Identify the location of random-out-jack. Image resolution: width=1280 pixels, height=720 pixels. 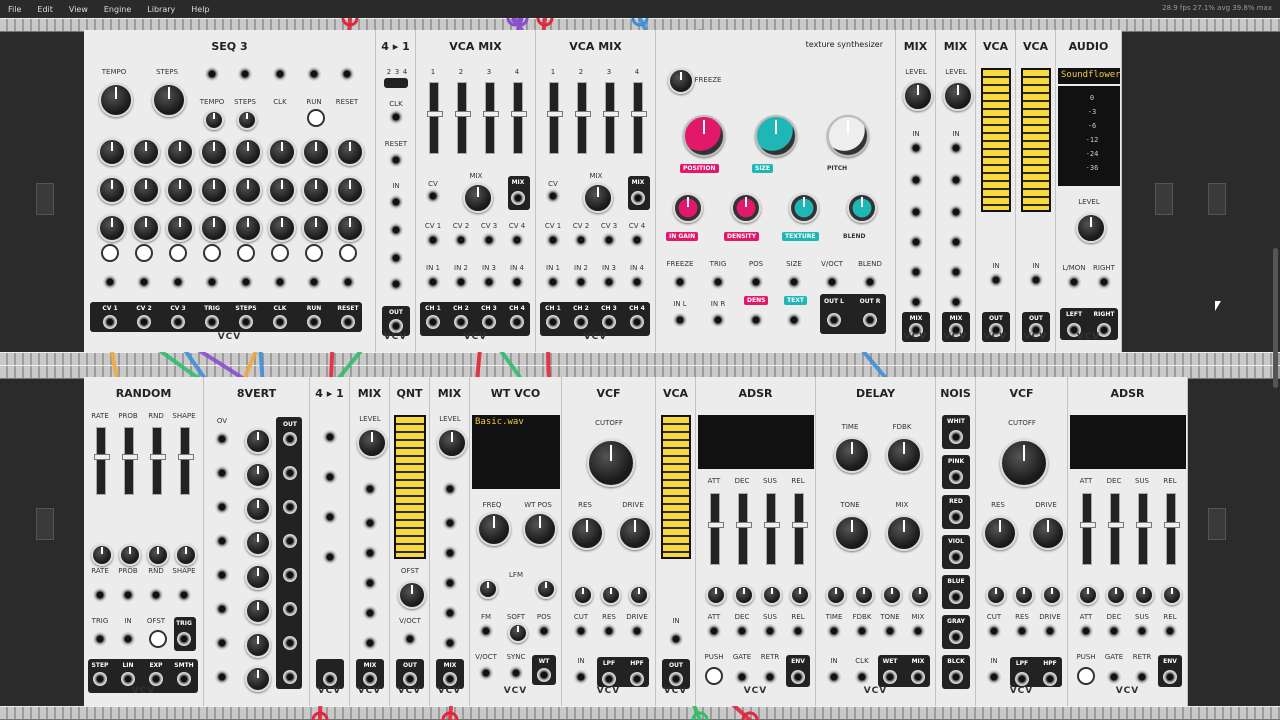
(128, 679).